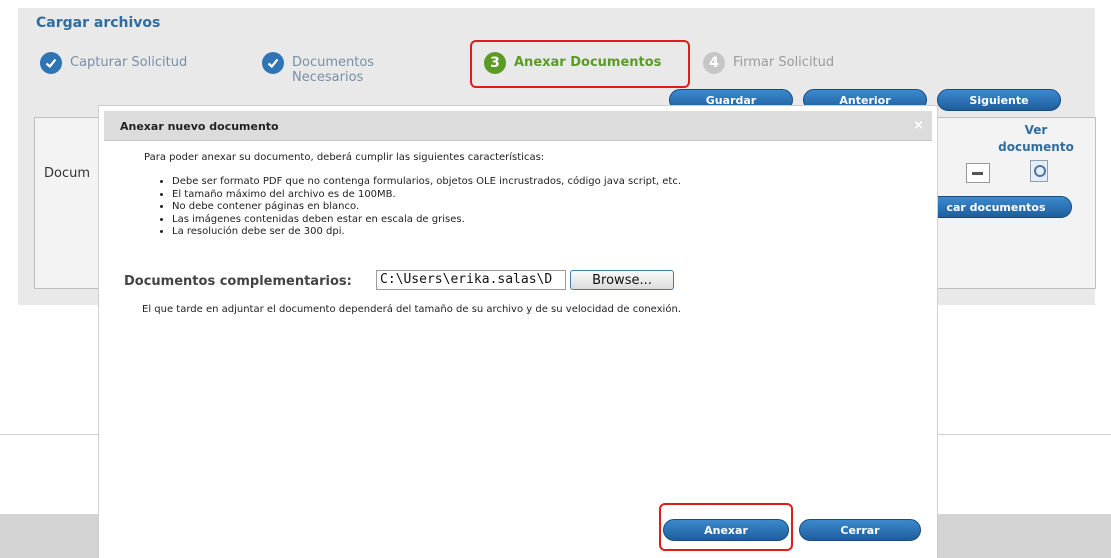  What do you see at coordinates (426, 232) in the screenshot?
I see `list-item: La resolución debe ser de 300 dpi.` at bounding box center [426, 232].